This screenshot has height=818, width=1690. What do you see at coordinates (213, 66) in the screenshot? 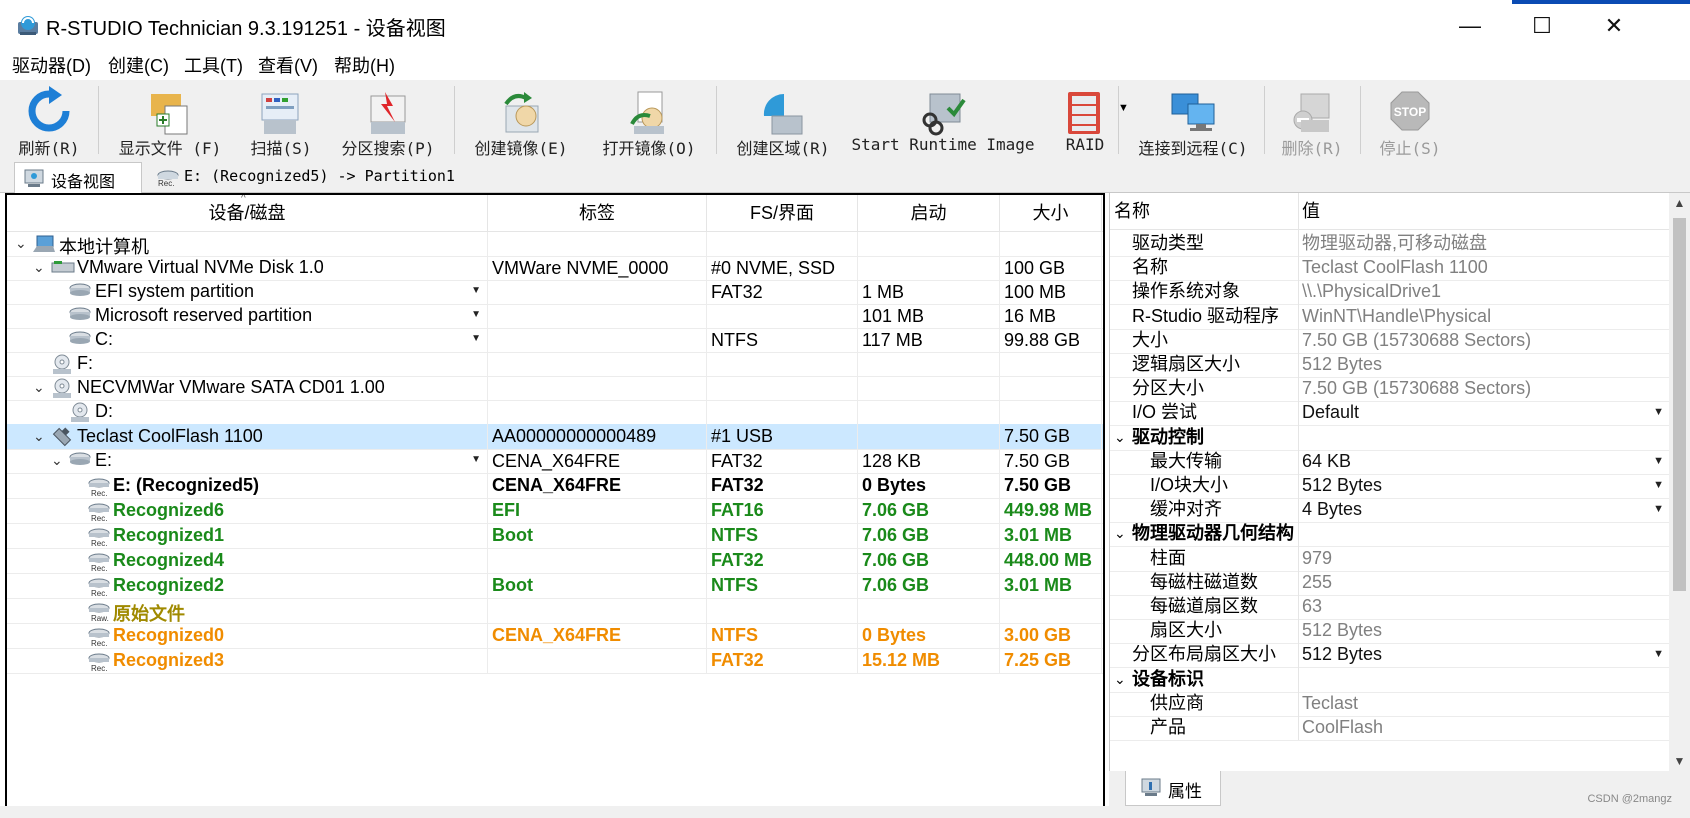
I see `menu-tools: 工具(T)` at bounding box center [213, 66].